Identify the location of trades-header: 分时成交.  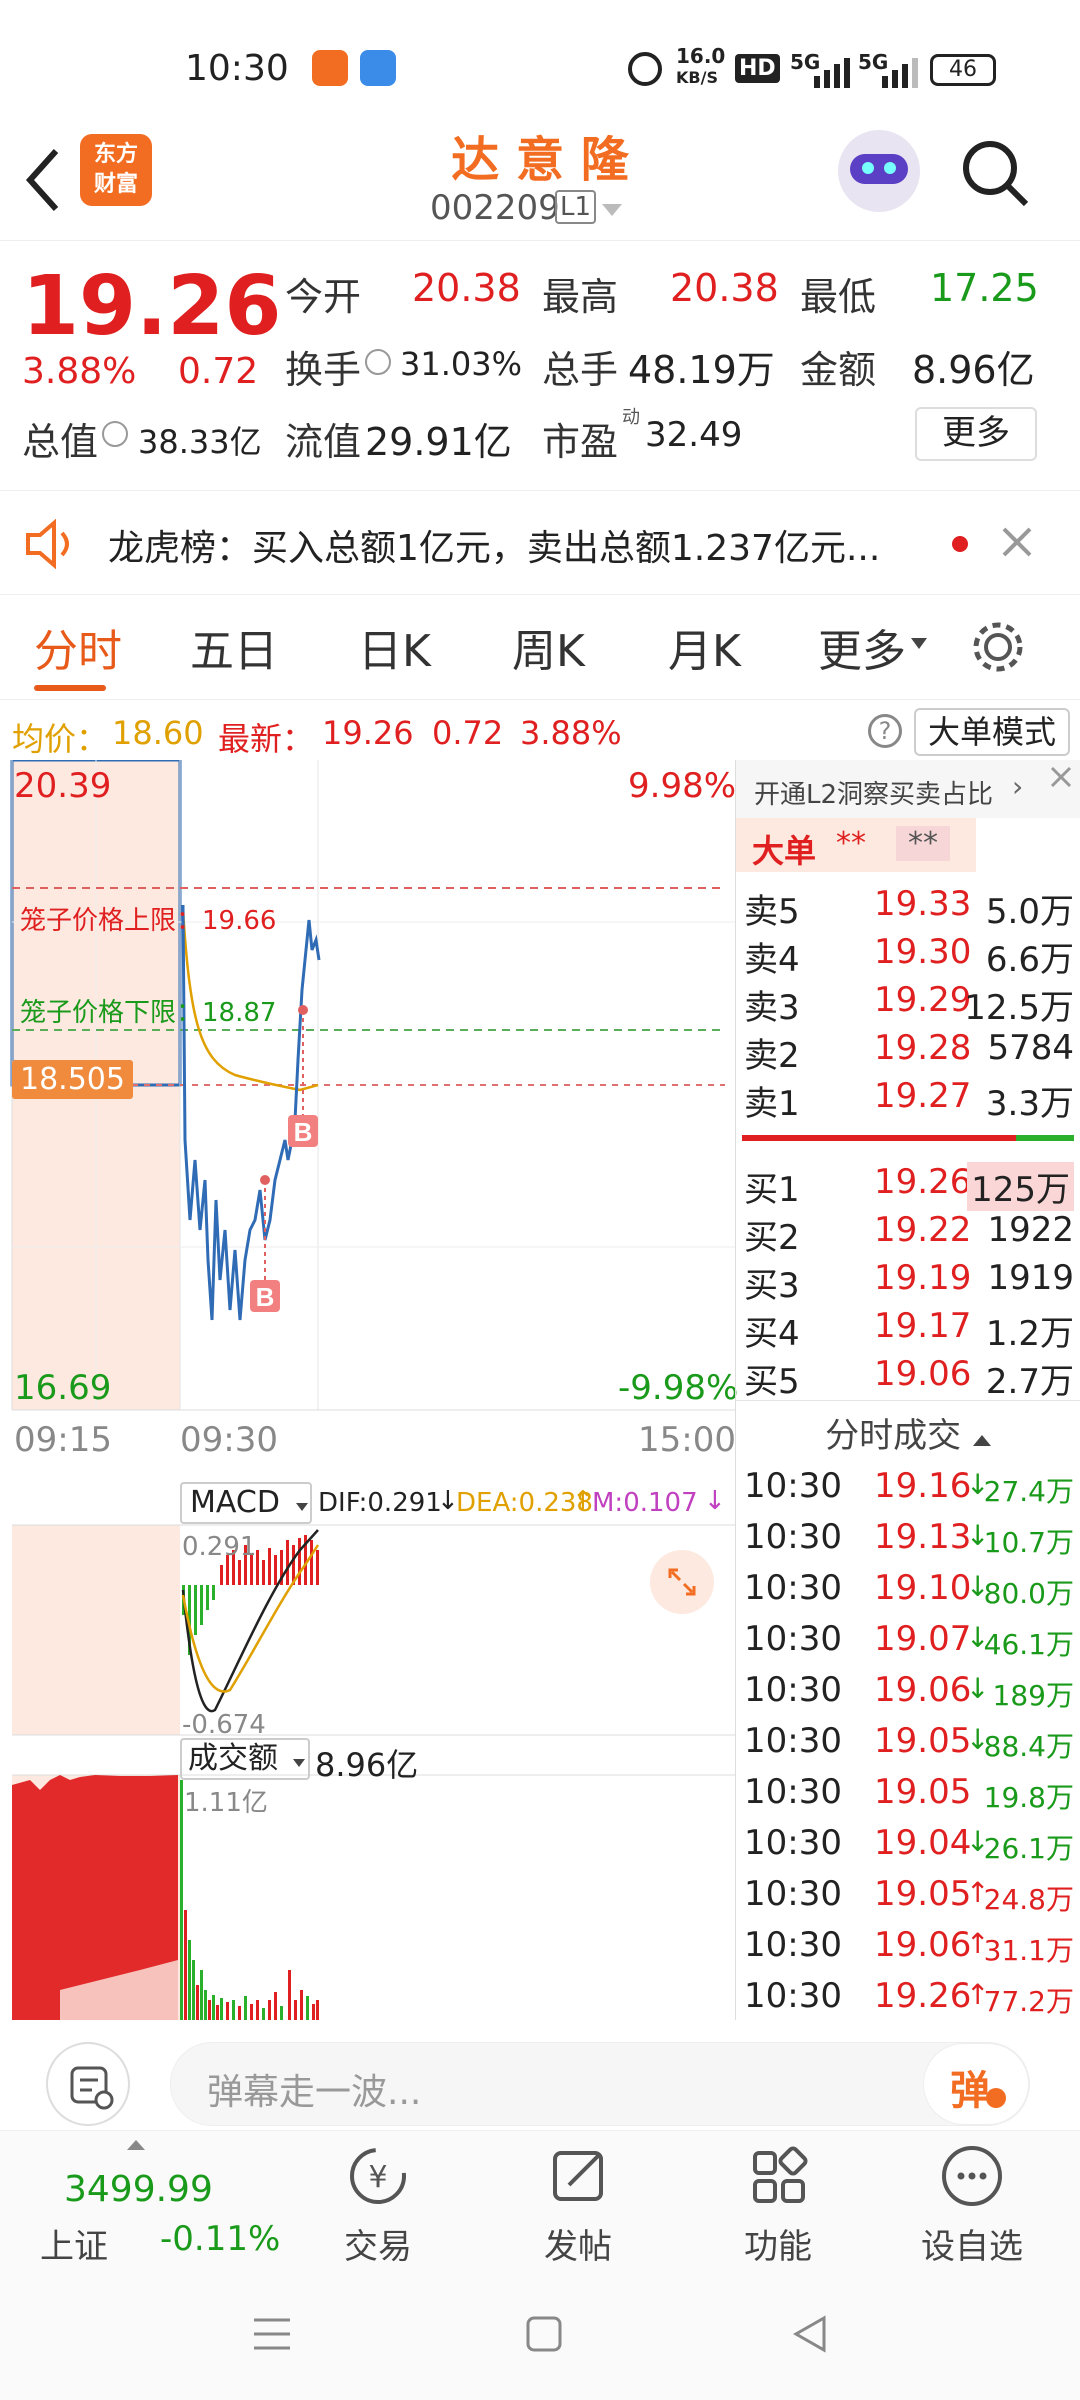
(908, 1434).